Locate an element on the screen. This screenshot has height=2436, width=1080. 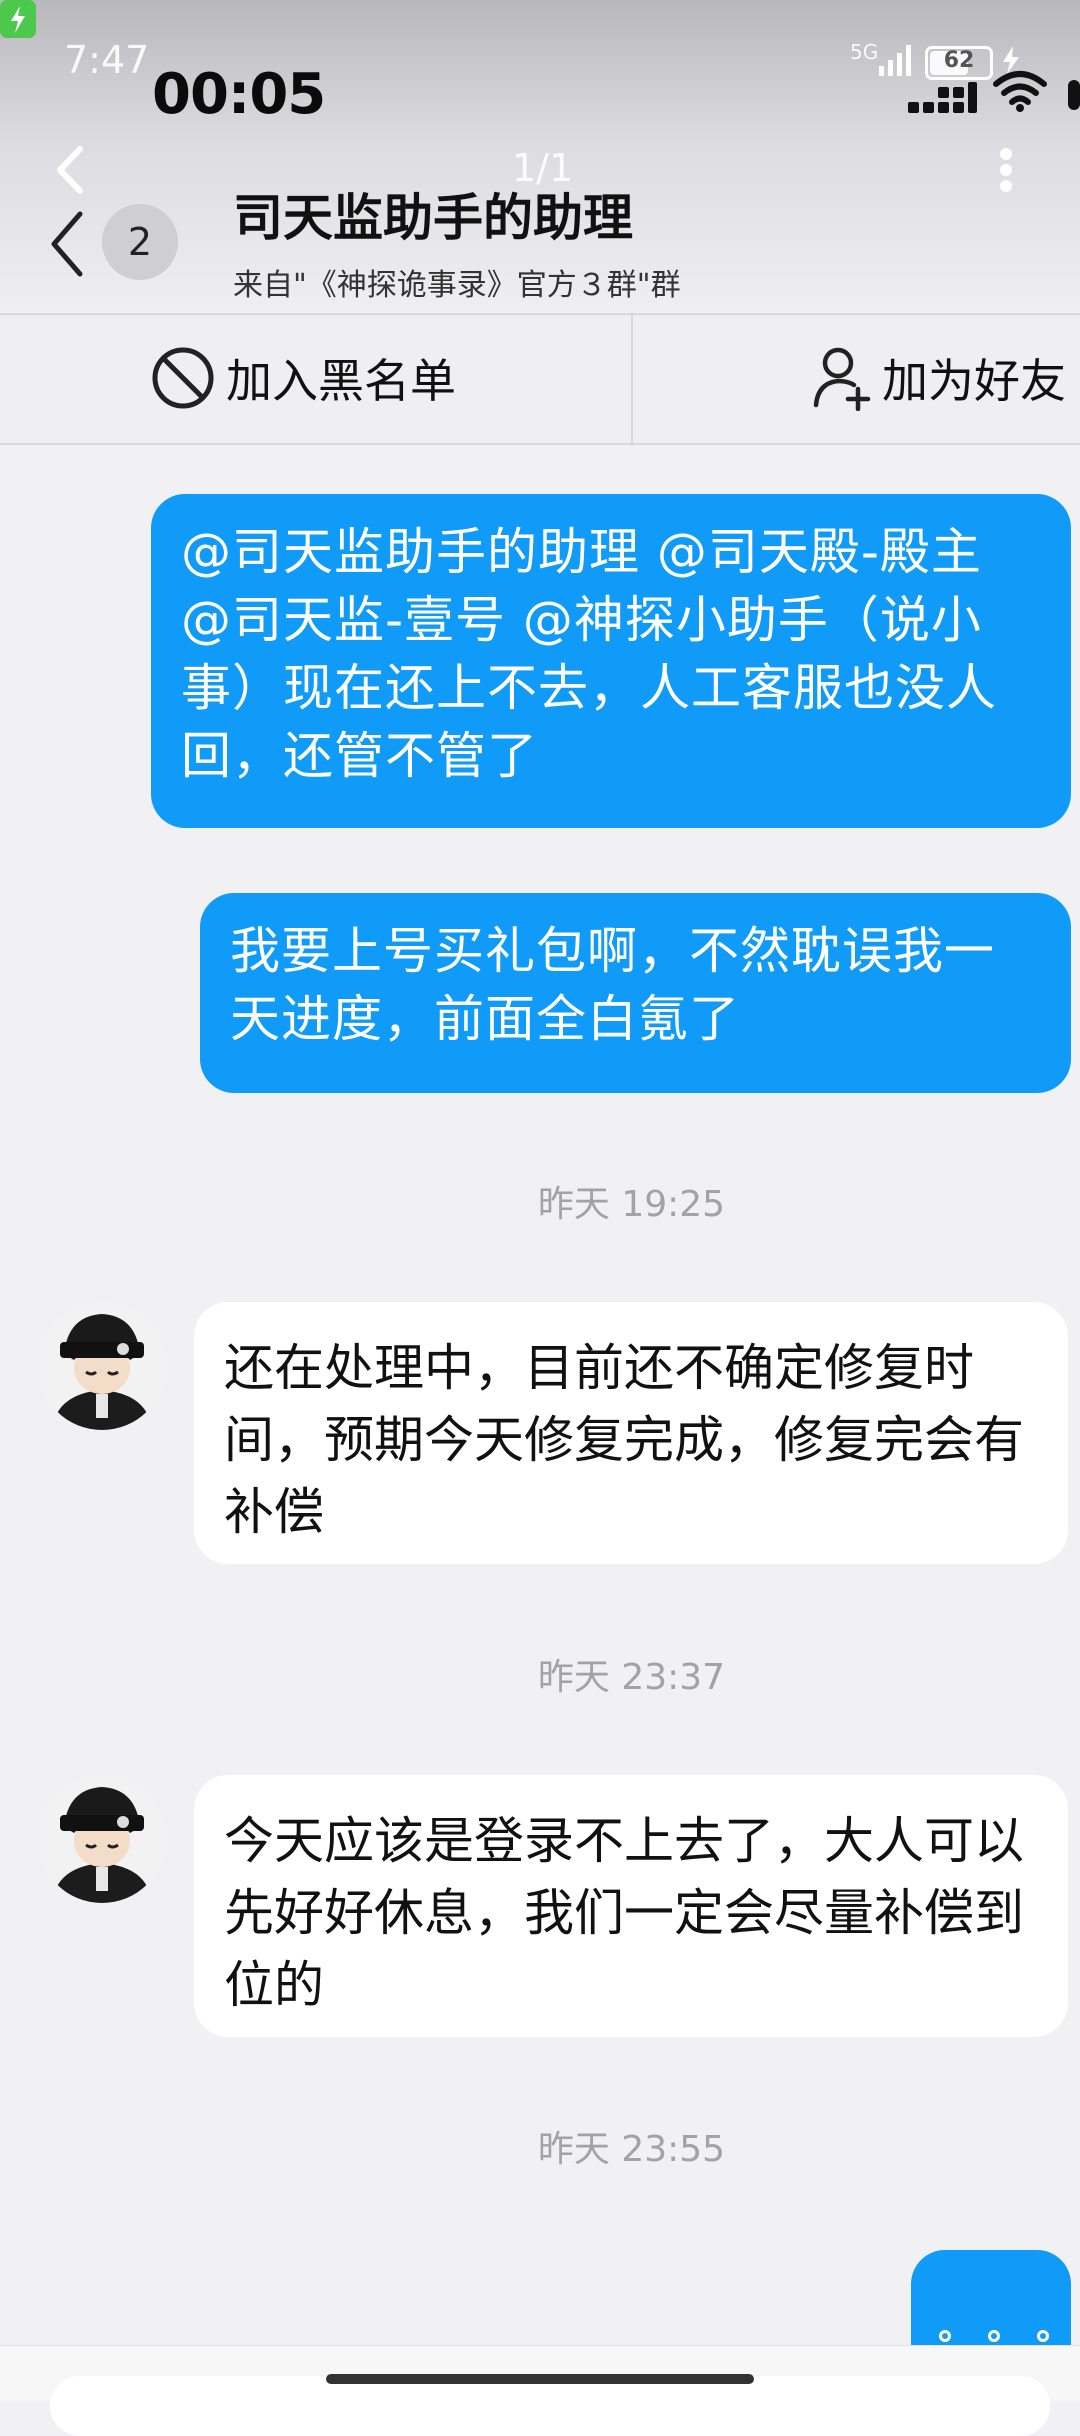
message-input is located at coordinates (550, 2406).